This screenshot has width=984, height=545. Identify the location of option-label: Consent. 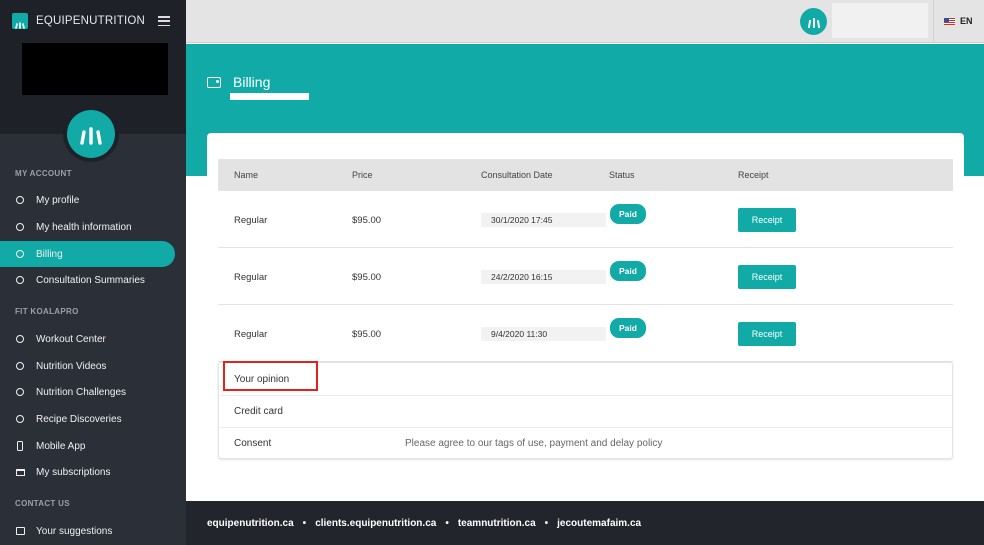
(253, 443).